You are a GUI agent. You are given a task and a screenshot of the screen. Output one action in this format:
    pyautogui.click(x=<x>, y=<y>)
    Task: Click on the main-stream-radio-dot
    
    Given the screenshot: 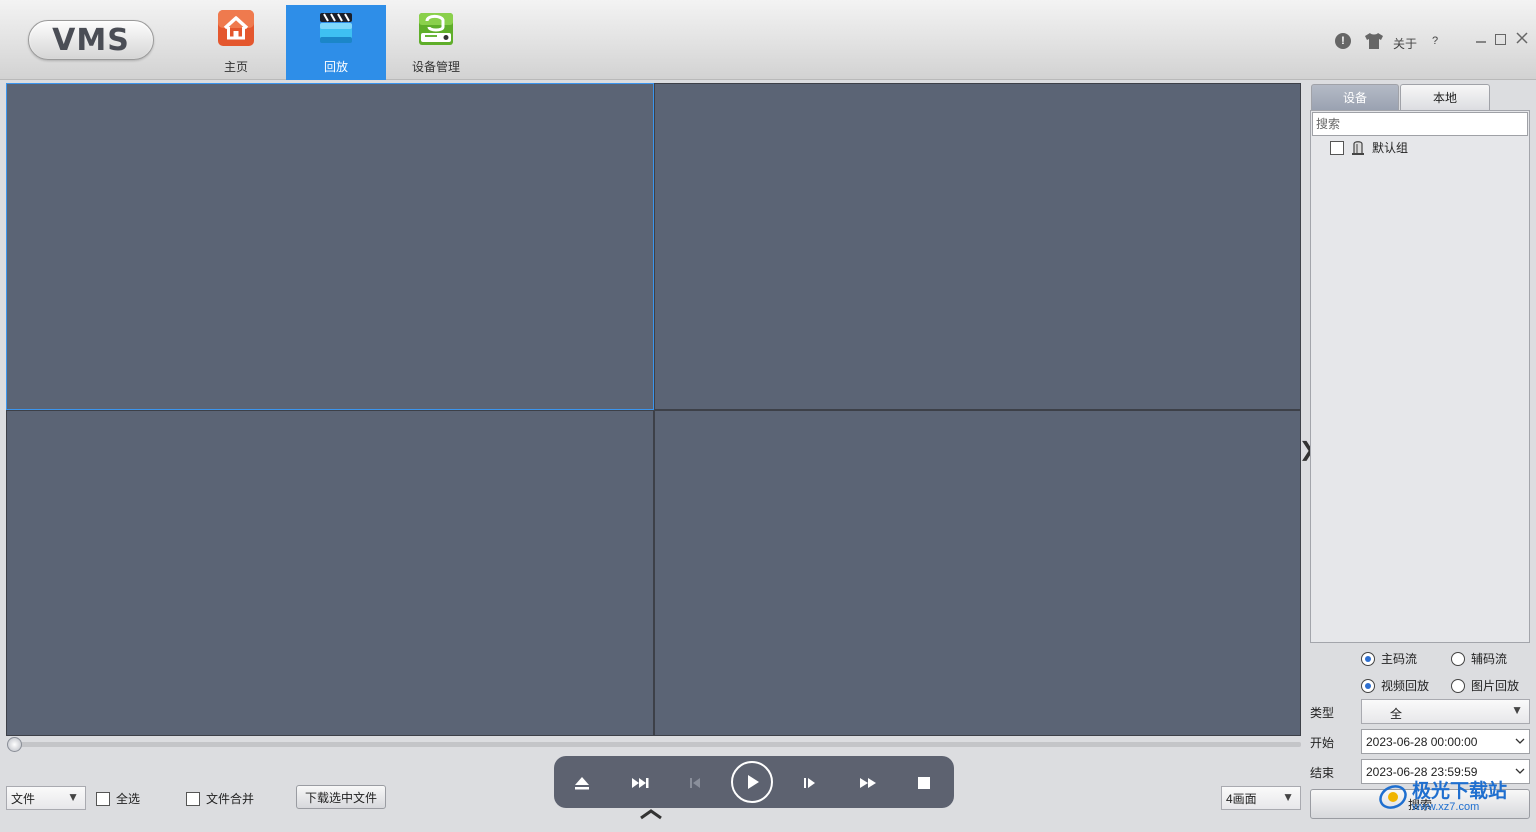 What is the action you would take?
    pyautogui.click(x=1368, y=658)
    